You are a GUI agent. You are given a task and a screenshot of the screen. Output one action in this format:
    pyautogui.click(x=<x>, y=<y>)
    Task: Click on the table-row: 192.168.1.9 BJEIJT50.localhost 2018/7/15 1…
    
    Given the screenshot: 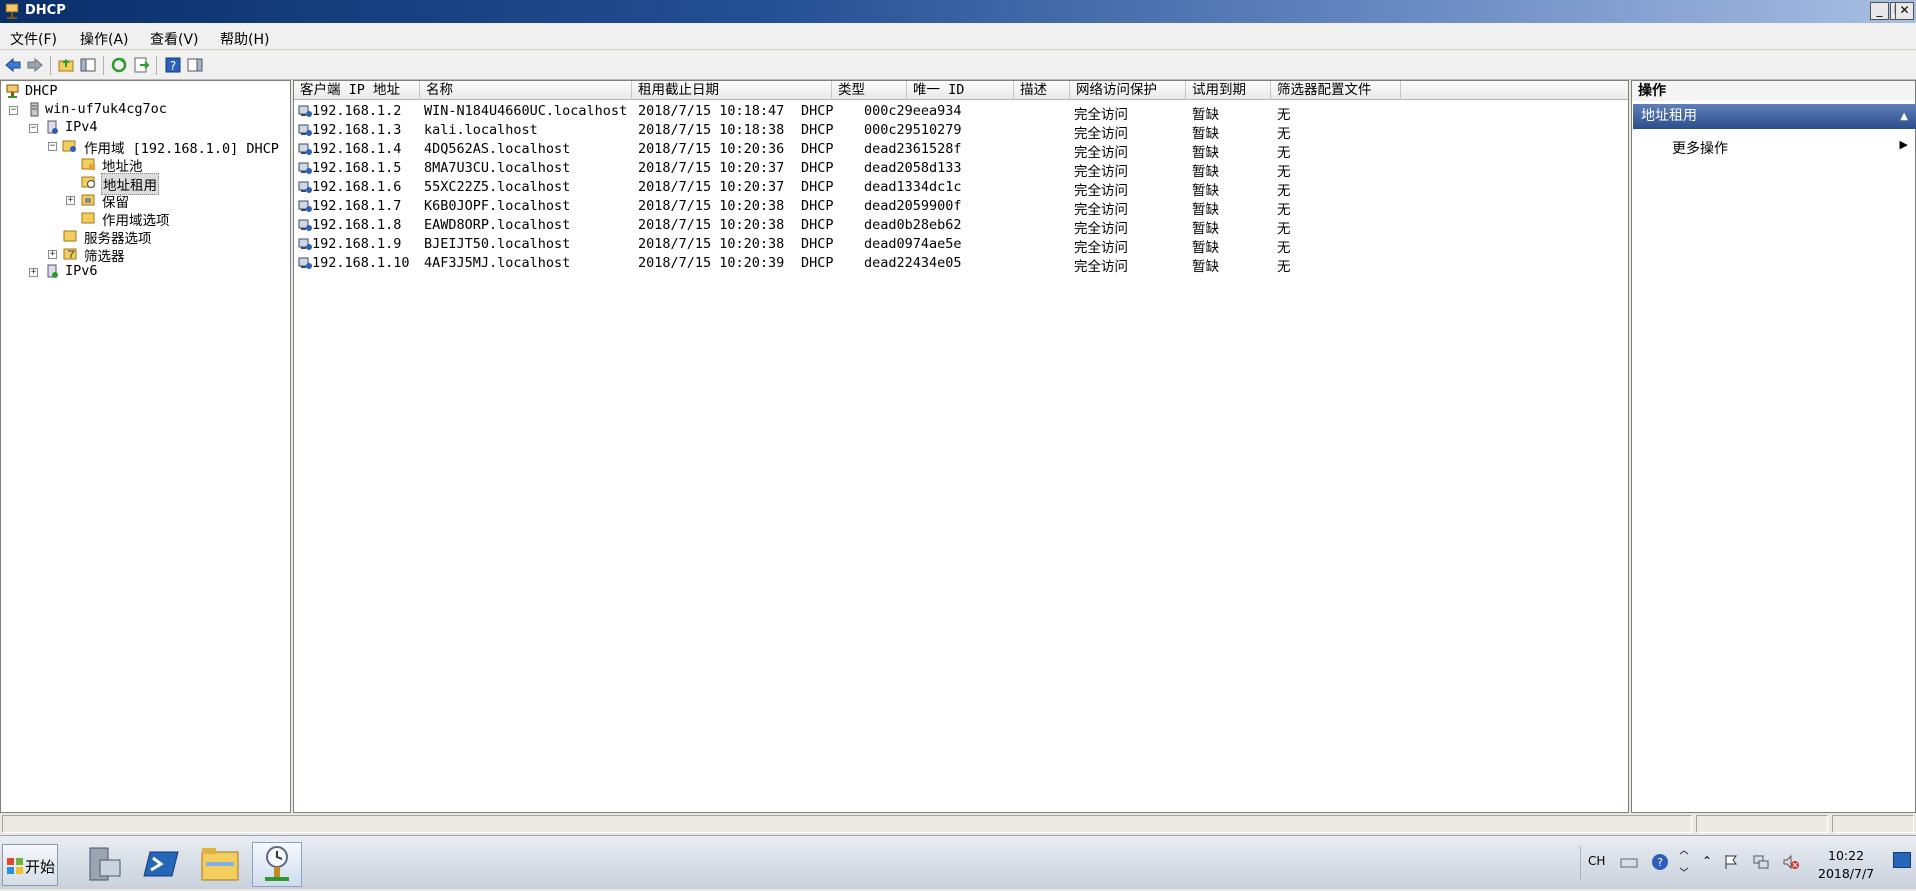 What is the action you would take?
    pyautogui.click(x=961, y=245)
    